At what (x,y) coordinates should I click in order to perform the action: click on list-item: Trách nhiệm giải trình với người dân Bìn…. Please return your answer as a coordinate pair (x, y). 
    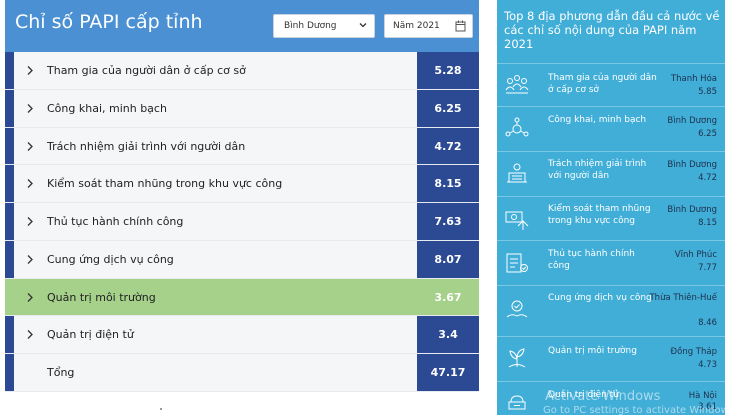
    Looking at the image, I should click on (611, 173).